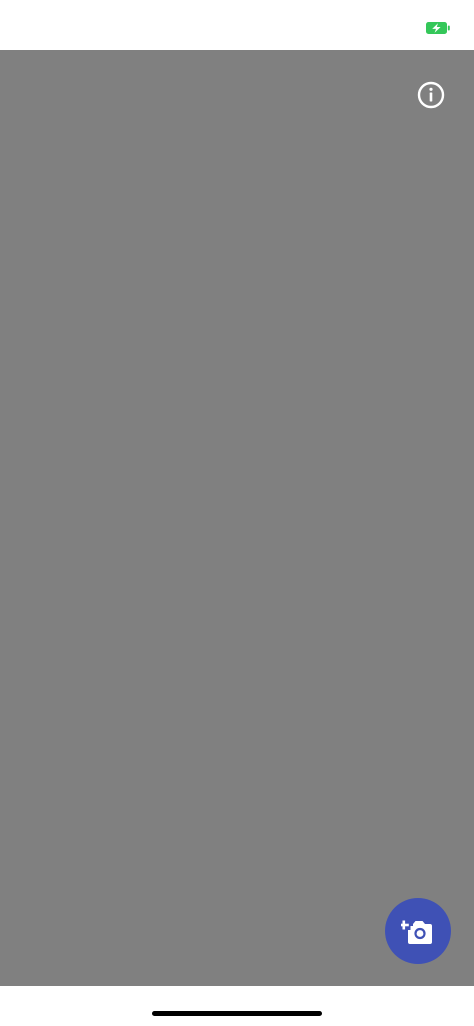  What do you see at coordinates (438, 28) in the screenshot?
I see `battery-charging-icon` at bounding box center [438, 28].